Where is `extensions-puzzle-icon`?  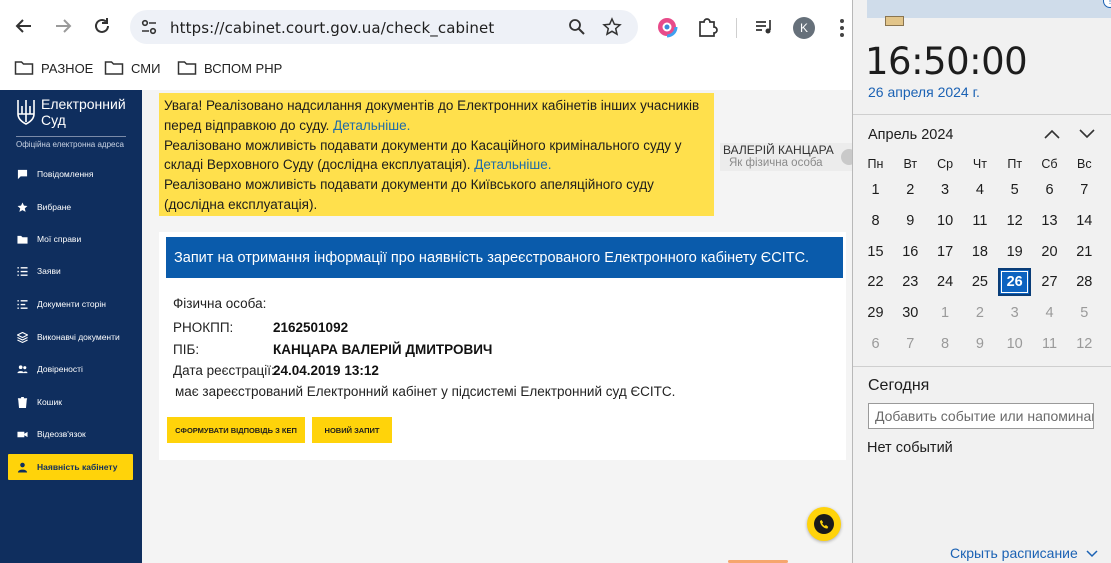 extensions-puzzle-icon is located at coordinates (707, 27).